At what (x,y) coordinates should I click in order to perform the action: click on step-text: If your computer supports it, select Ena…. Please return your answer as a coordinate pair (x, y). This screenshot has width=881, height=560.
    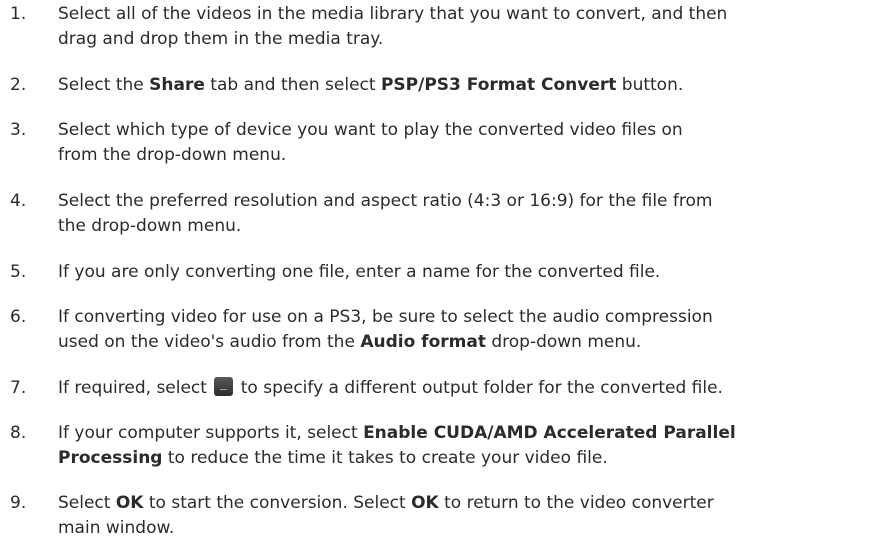
    Looking at the image, I should click on (397, 445).